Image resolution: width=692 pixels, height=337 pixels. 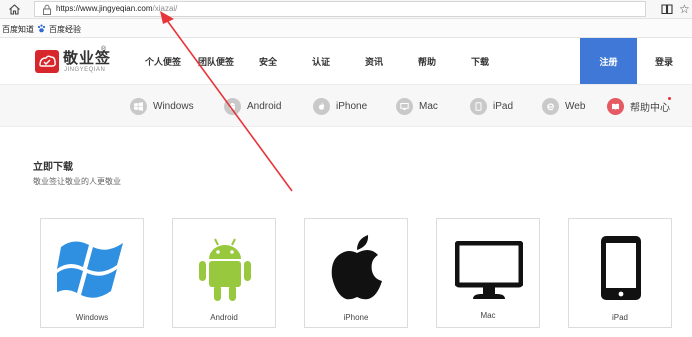 I want to click on annotation-arrow, so click(x=226, y=101).